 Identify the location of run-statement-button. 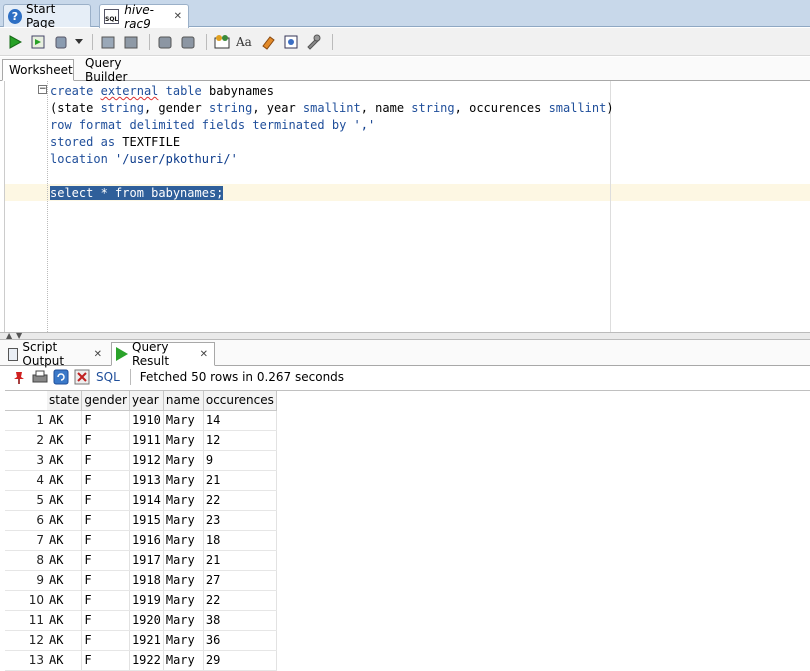
(15, 42).